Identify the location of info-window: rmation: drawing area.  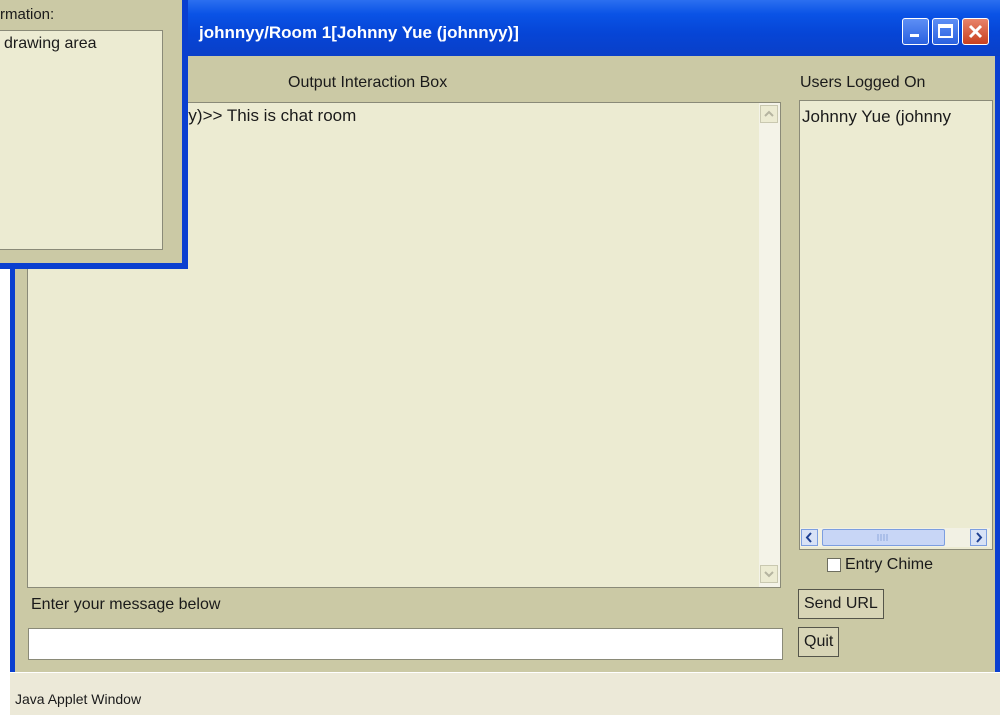
(94, 134).